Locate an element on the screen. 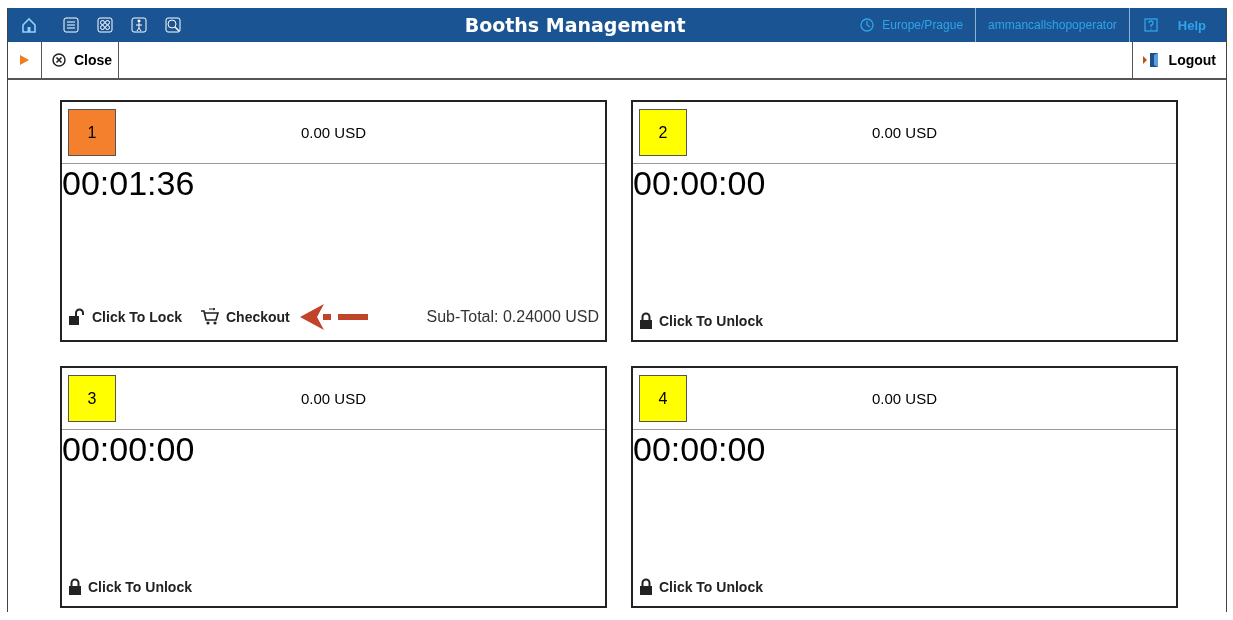  lock-link: Click To Lock is located at coordinates (125, 317).